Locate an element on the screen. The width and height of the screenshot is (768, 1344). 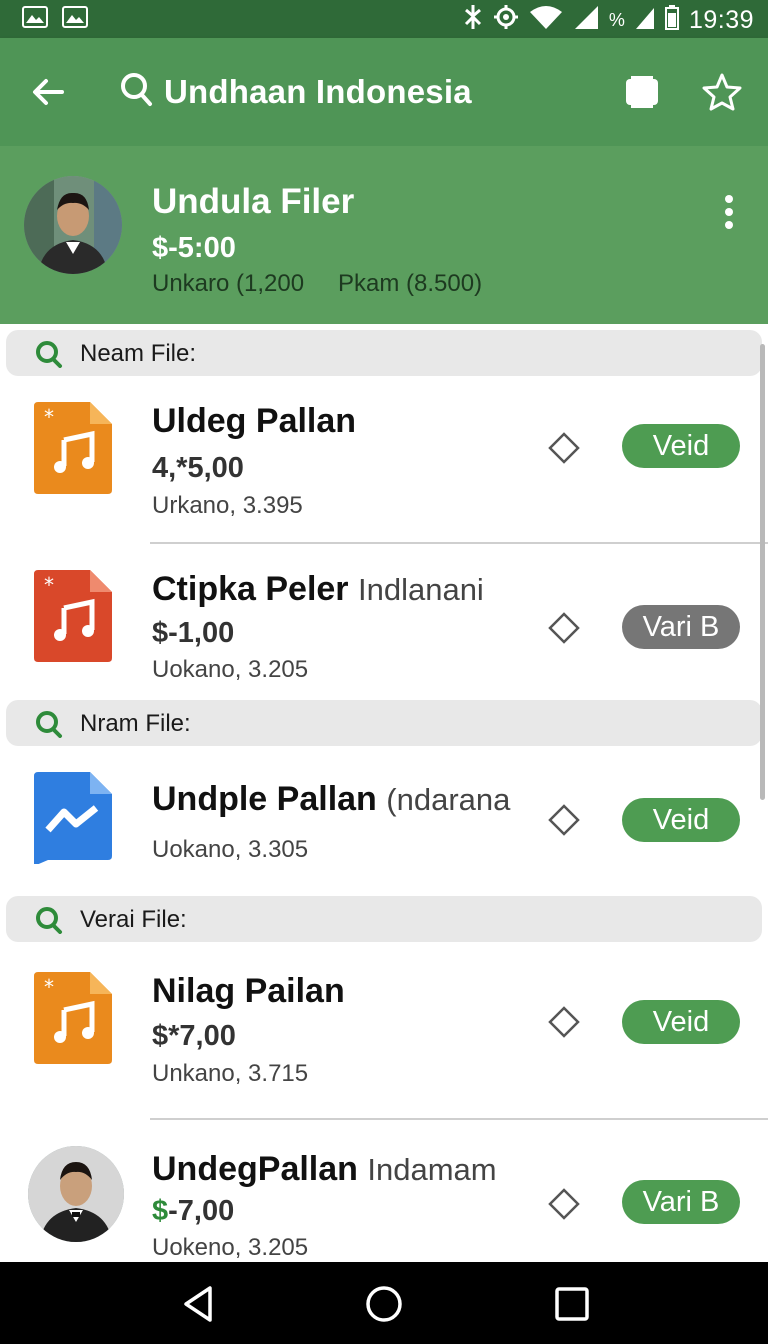
profile-name: Undula Filer is located at coordinates (253, 201).